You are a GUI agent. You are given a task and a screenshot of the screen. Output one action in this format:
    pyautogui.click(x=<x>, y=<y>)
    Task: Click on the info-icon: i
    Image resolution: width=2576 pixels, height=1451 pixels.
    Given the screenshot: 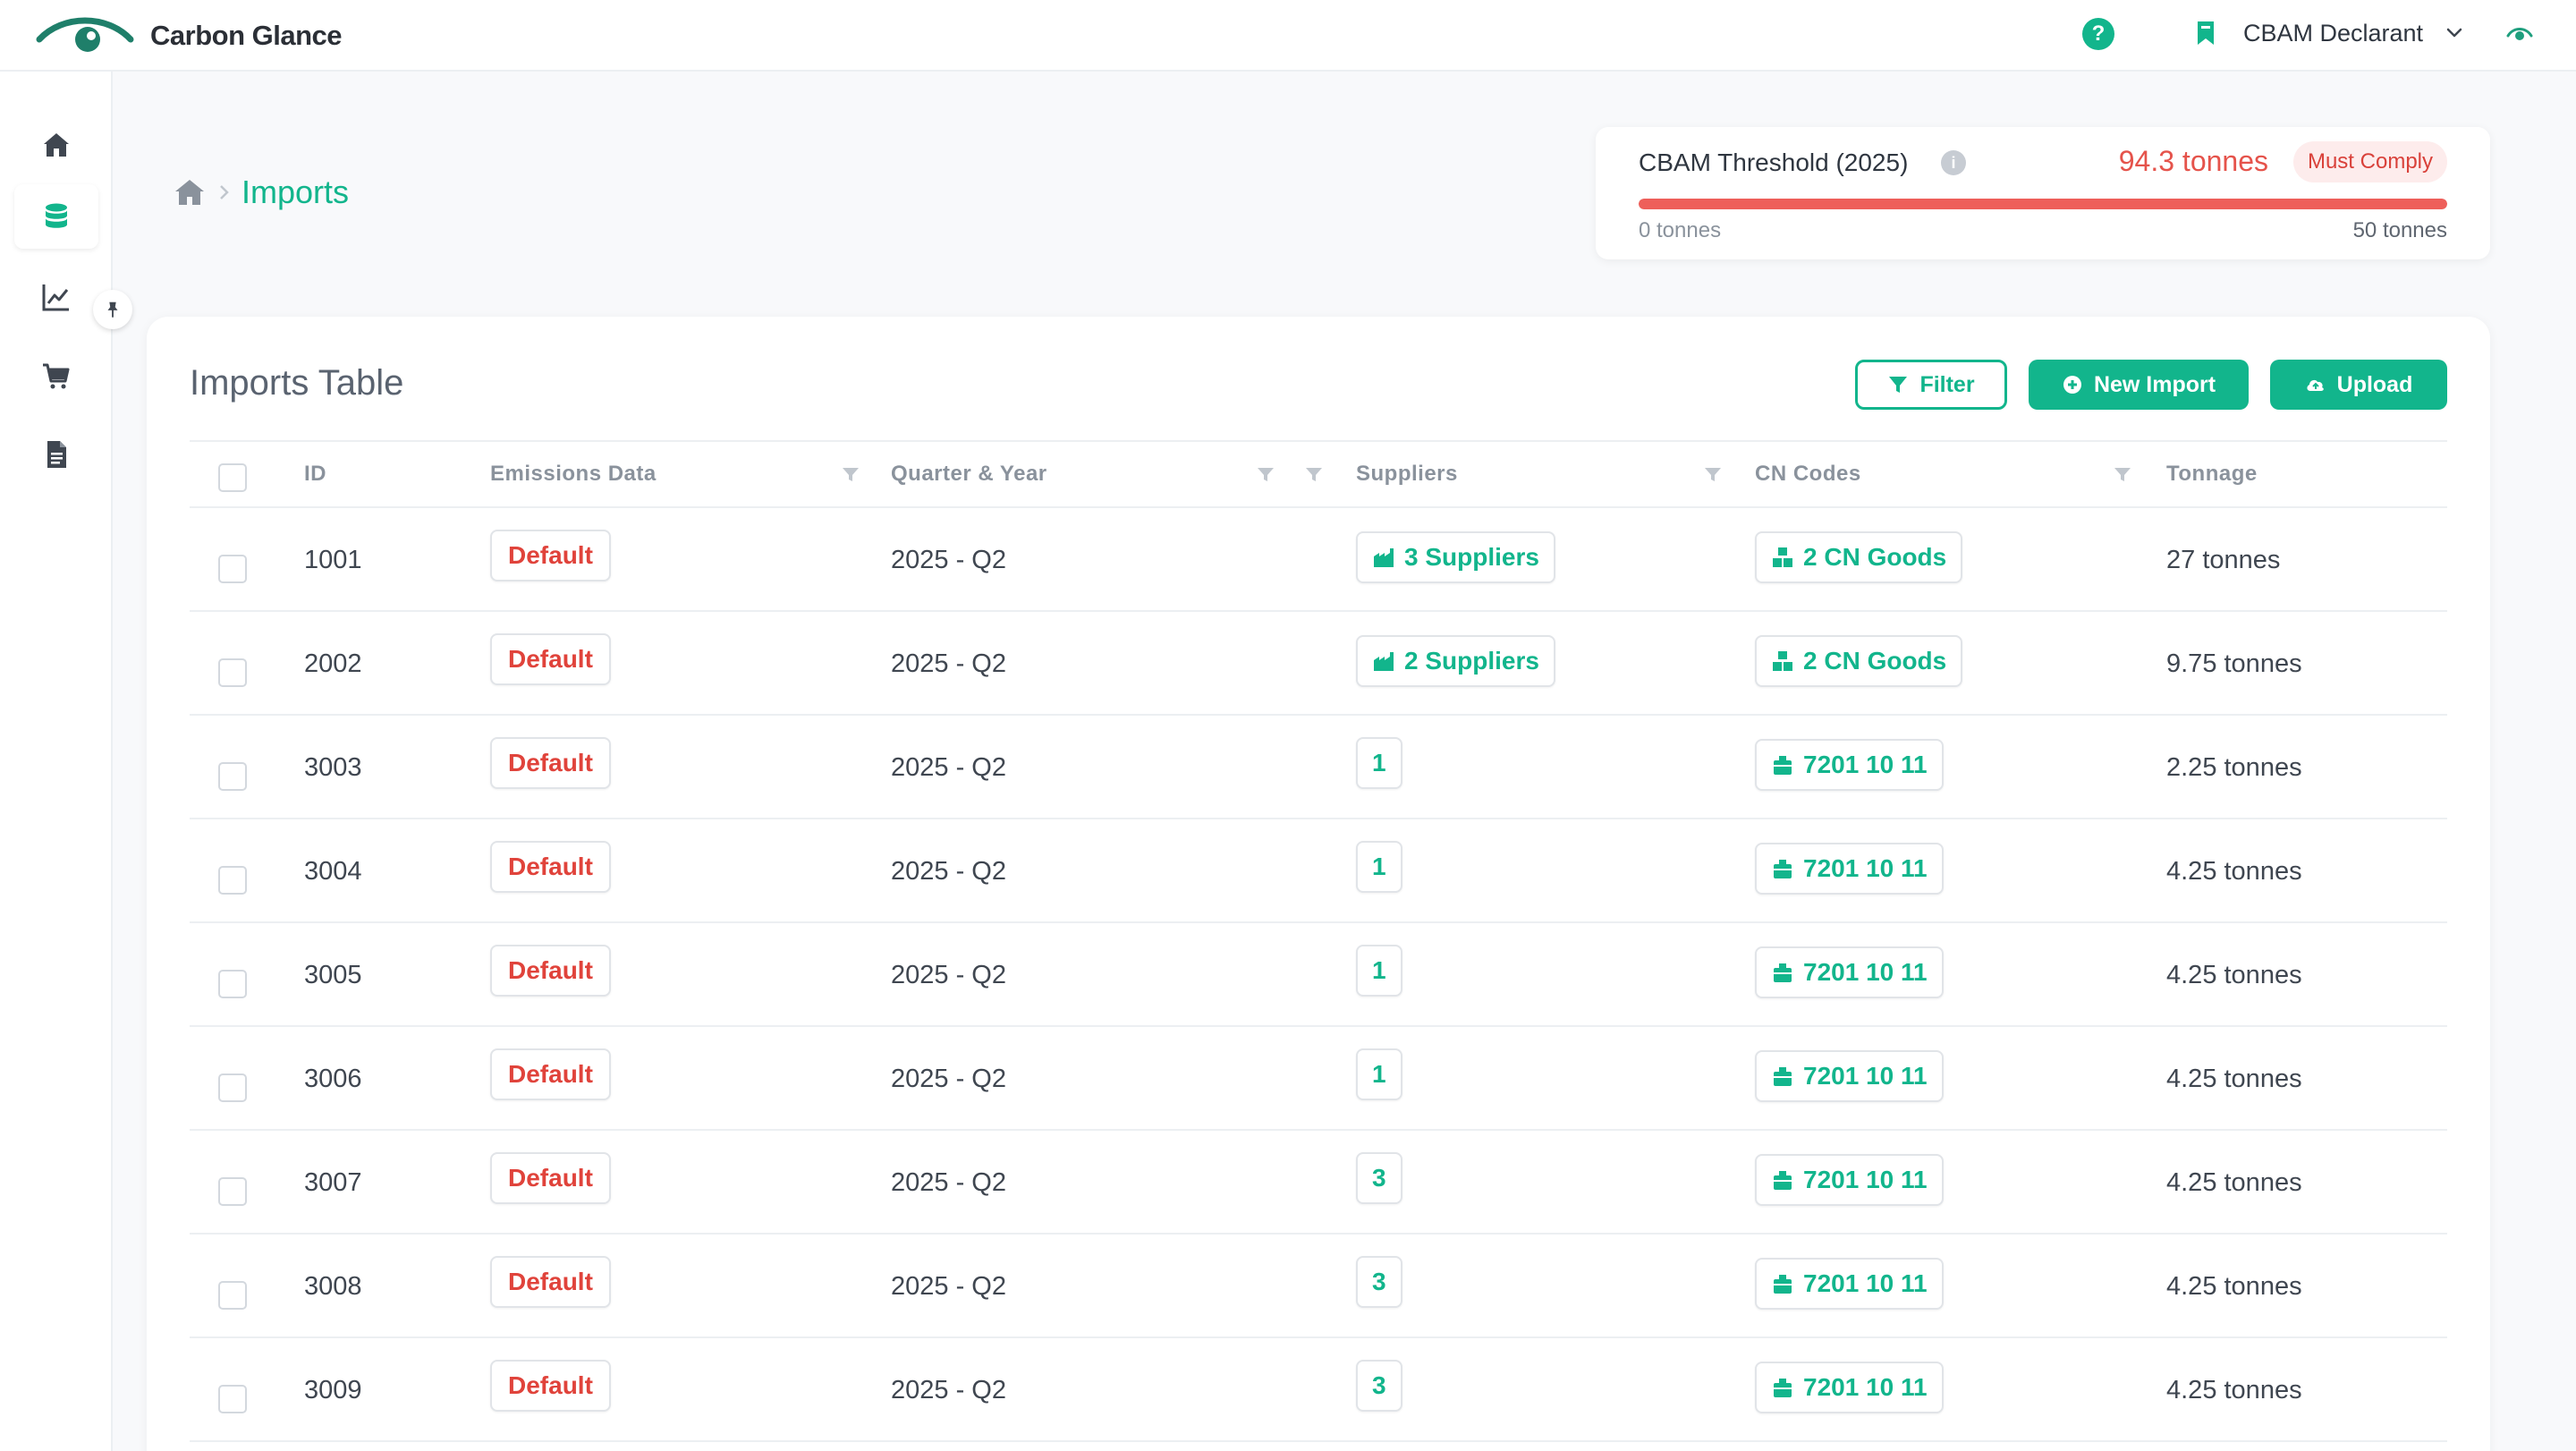 What is the action you would take?
    pyautogui.click(x=1953, y=162)
    